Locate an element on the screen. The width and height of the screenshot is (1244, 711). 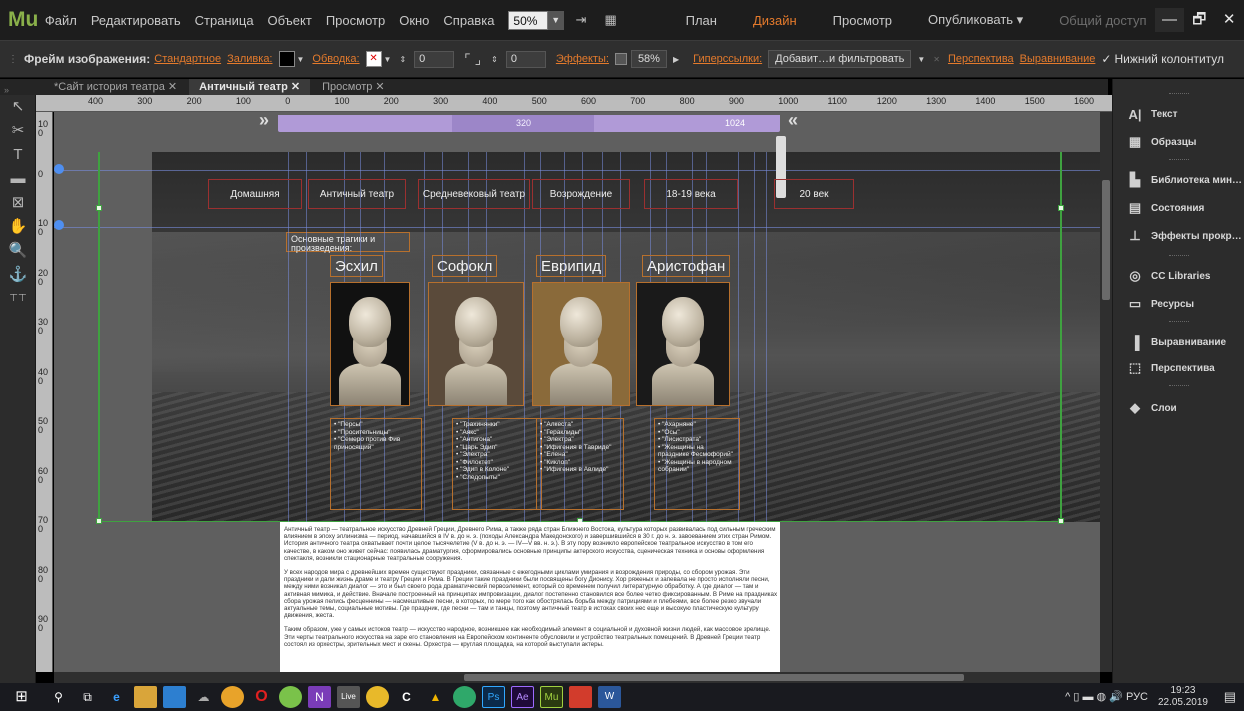
menu-file: Файл is located at coordinates (61, 20).